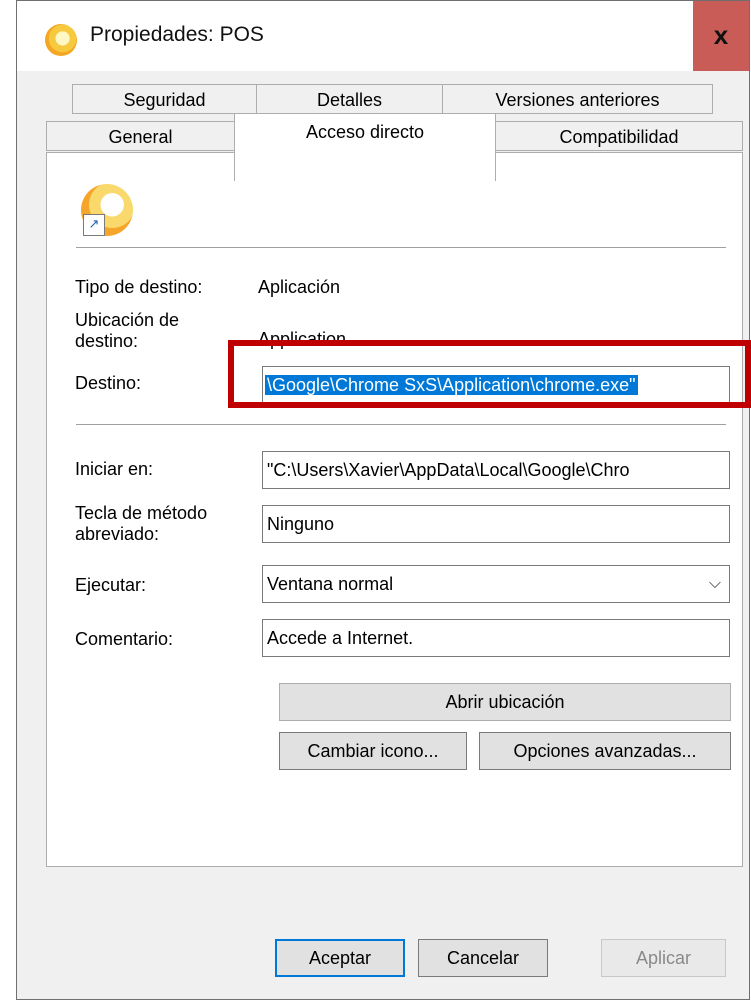 This screenshot has width=751, height=1003. I want to click on comment-label: Comentario:, so click(124, 639).